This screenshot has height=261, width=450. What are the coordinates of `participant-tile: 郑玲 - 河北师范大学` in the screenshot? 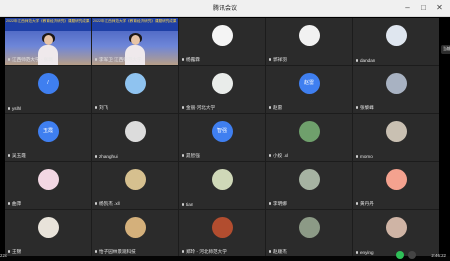 It's located at (222, 233).